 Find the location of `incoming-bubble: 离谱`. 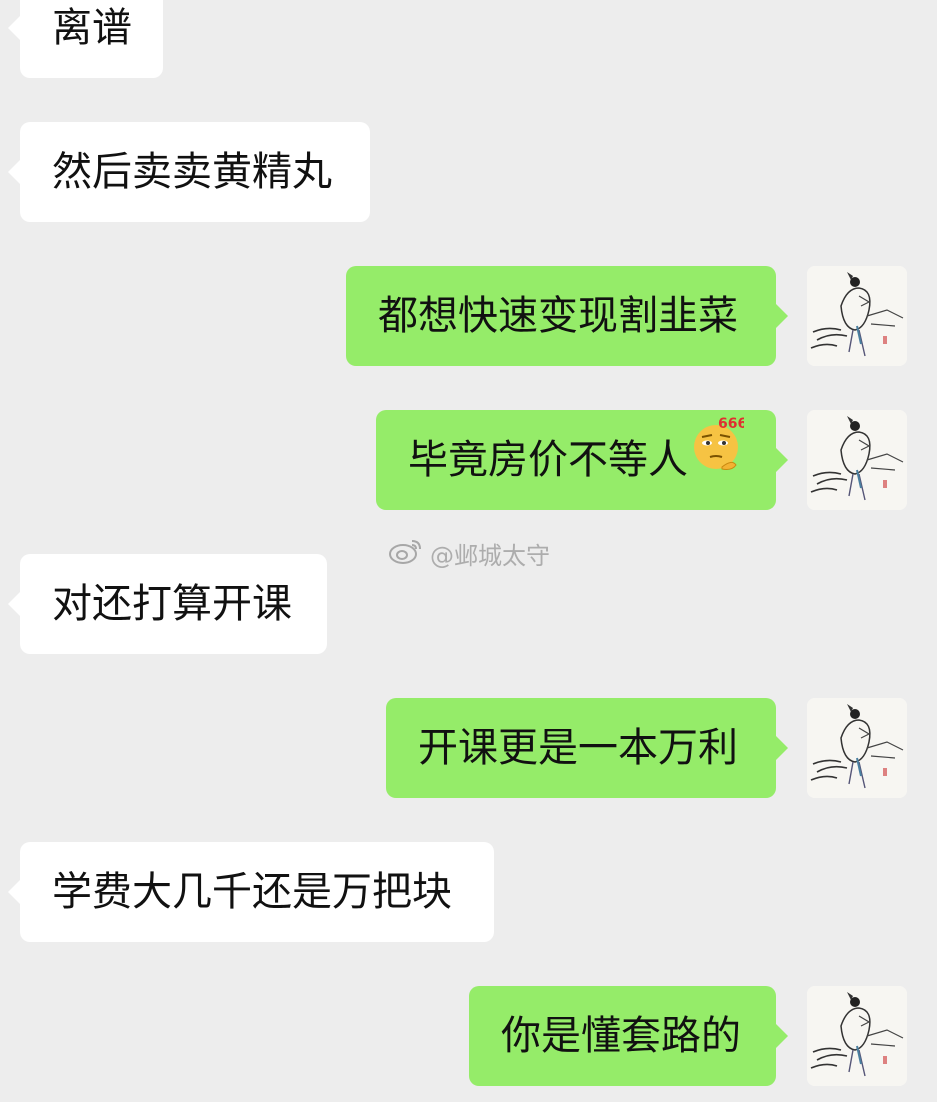

incoming-bubble: 离谱 is located at coordinates (85, 39).